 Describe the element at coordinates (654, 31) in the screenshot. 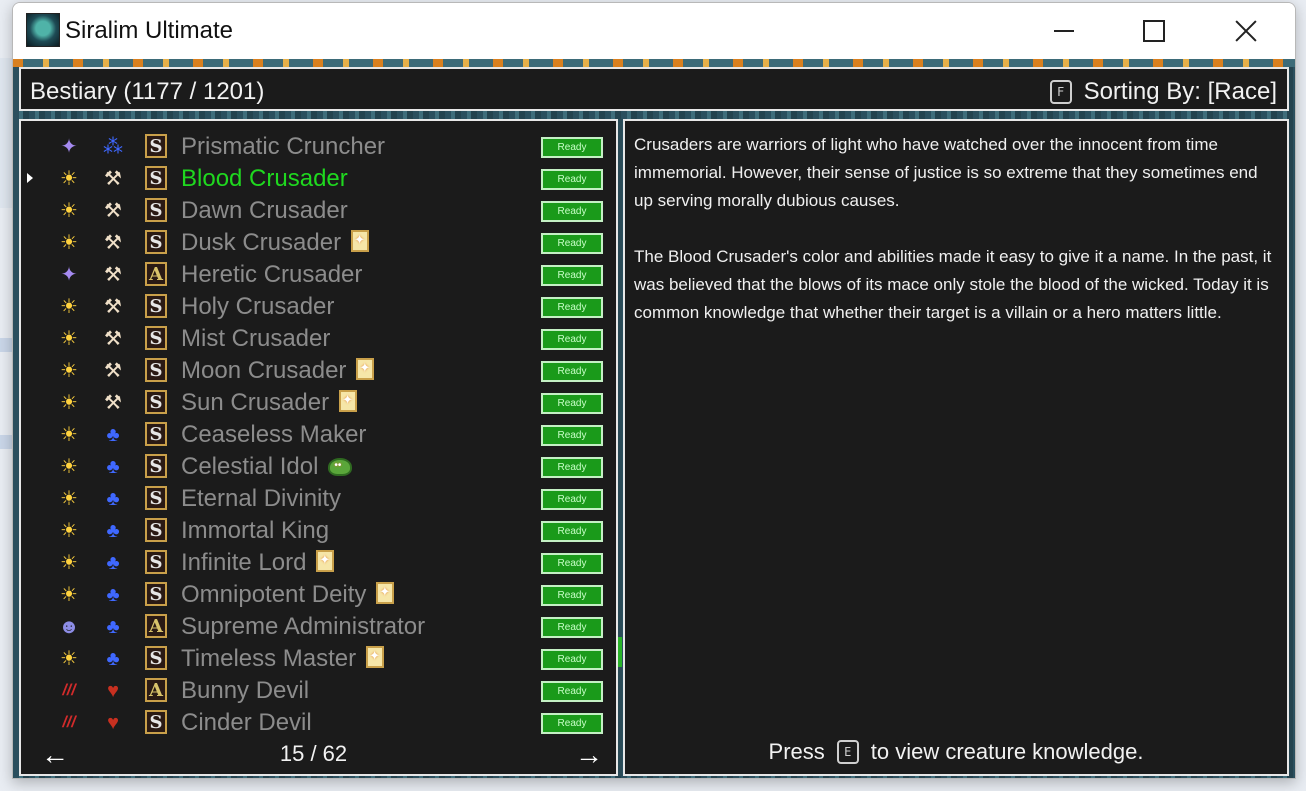

I see `title-bar: Siralim Ultimate` at that location.